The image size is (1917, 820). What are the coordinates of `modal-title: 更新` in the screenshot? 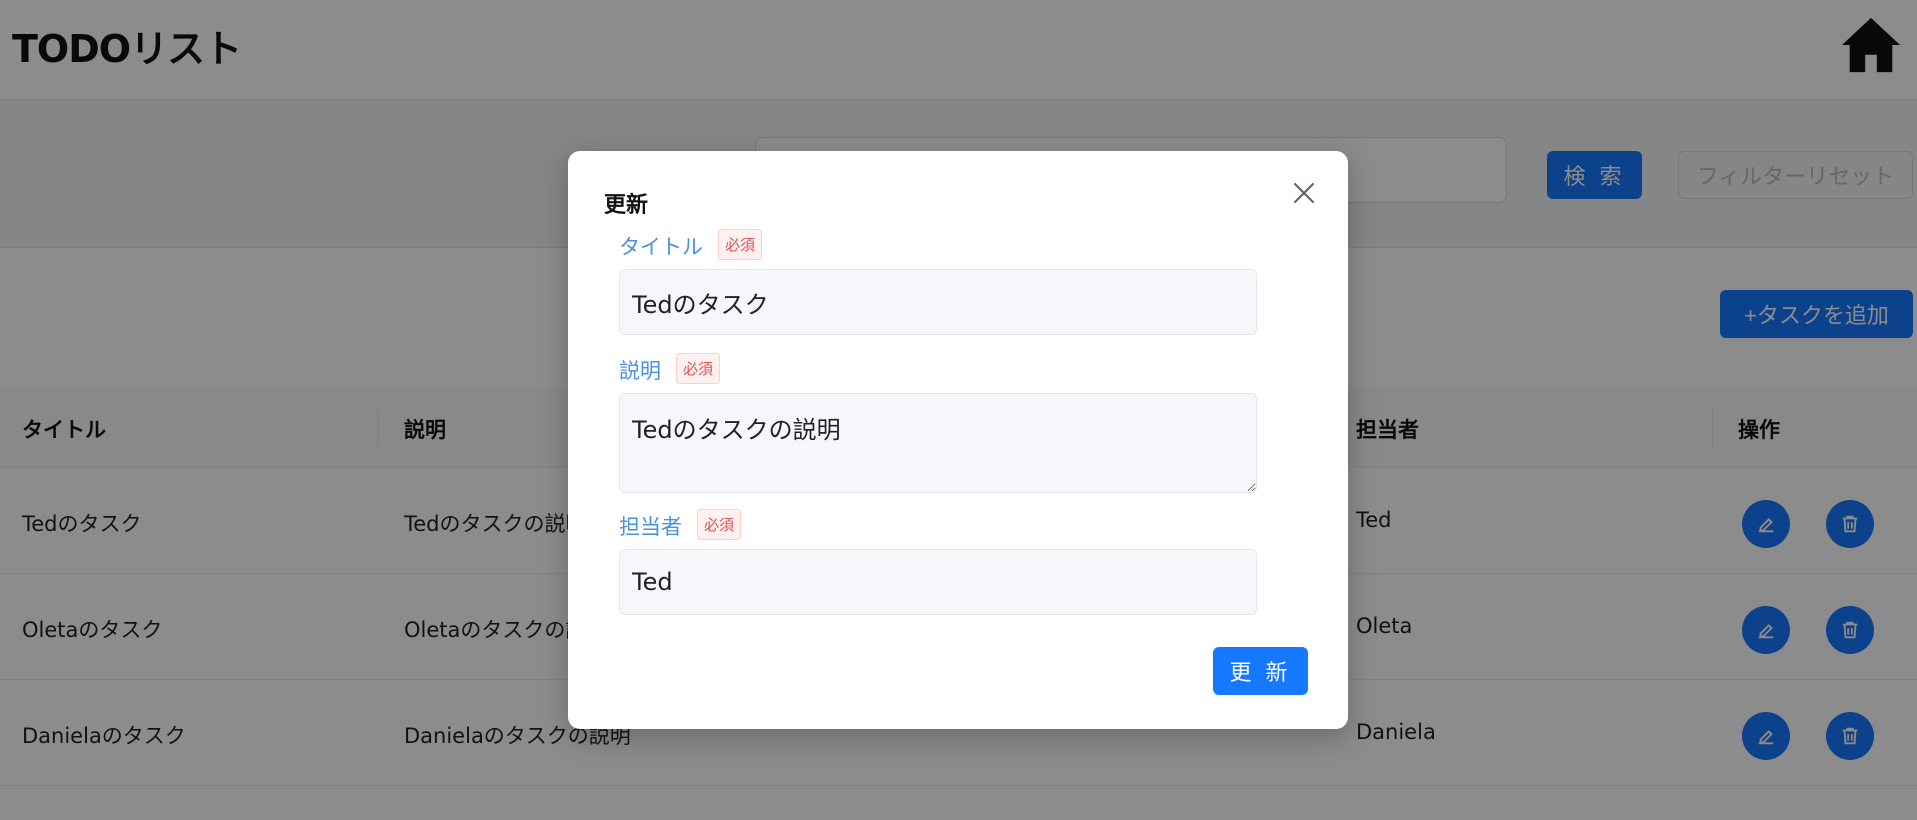 It's located at (626, 205).